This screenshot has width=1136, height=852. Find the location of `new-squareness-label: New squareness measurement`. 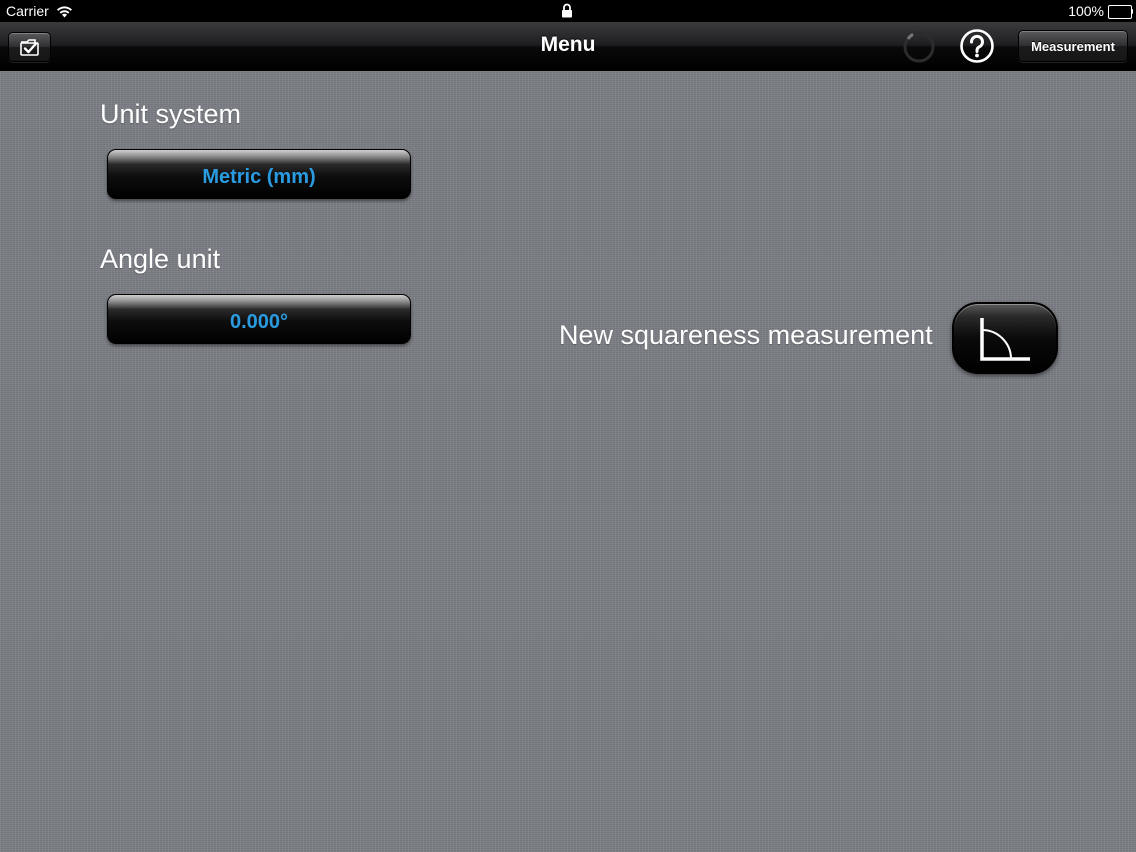

new-squareness-label: New squareness measurement is located at coordinates (746, 335).